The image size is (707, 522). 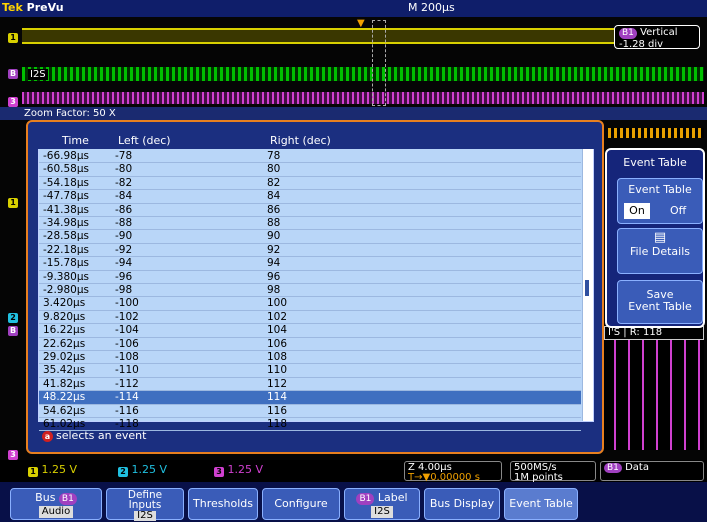 What do you see at coordinates (274, 196) in the screenshot?
I see `cell-right: 84` at bounding box center [274, 196].